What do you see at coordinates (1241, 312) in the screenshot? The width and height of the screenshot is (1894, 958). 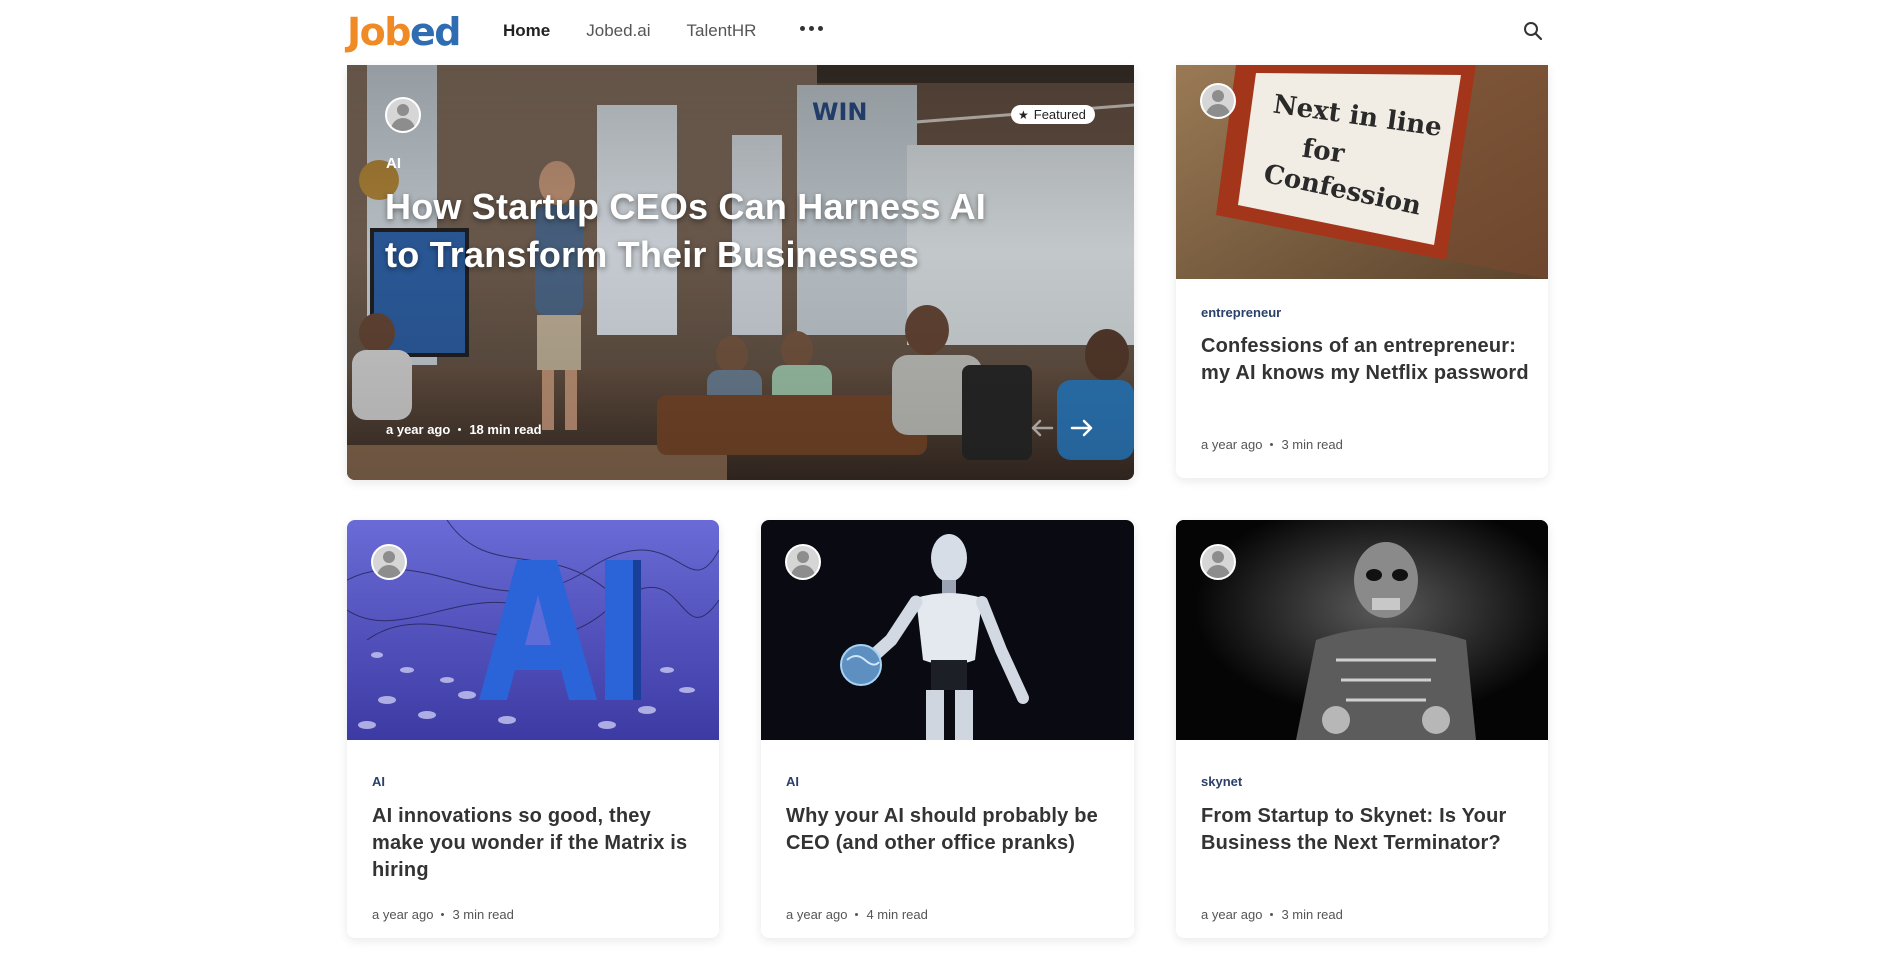 I see `post-tag: entrepreneur` at bounding box center [1241, 312].